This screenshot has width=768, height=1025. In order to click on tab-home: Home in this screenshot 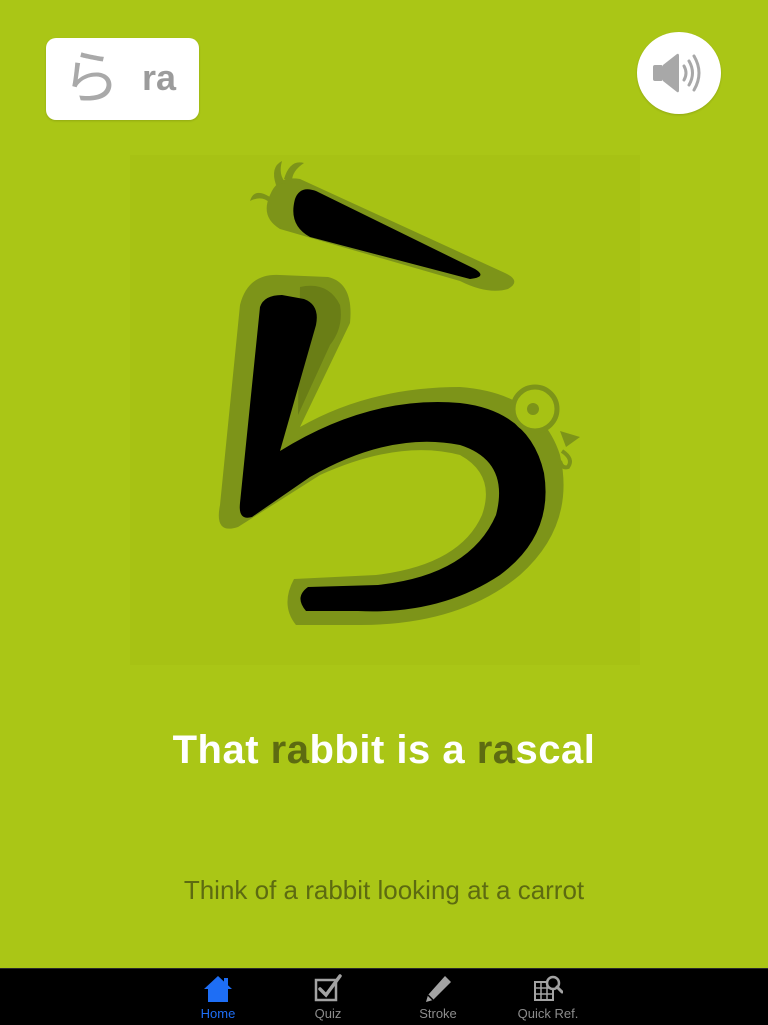, I will do `click(218, 997)`.